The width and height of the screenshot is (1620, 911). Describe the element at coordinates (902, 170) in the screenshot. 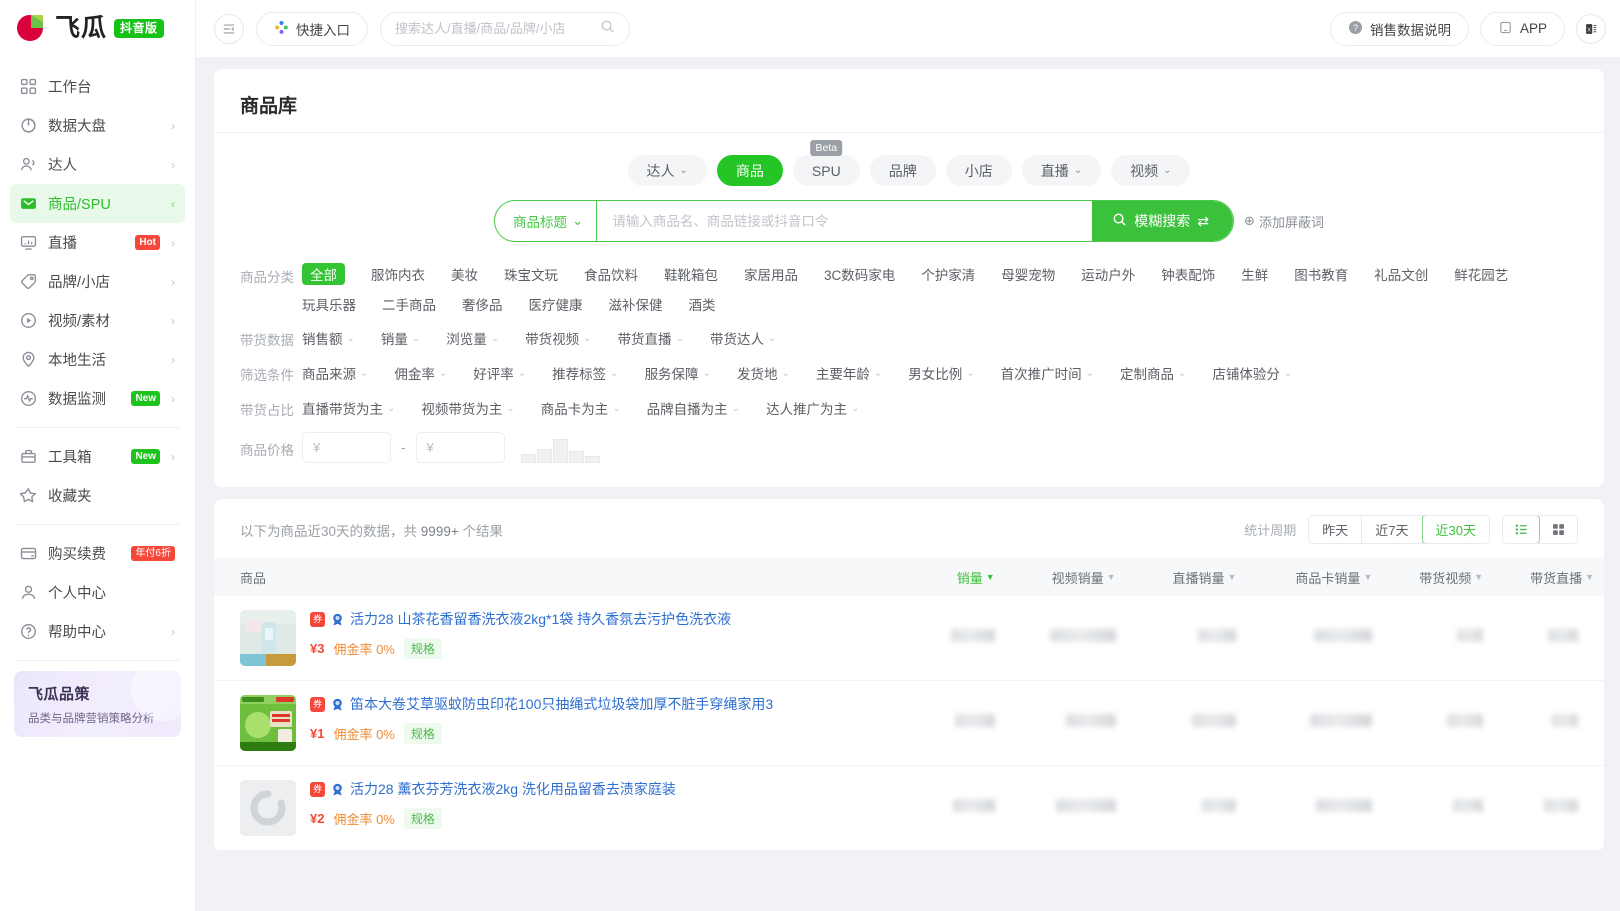

I see `tab-brand: 品牌` at that location.